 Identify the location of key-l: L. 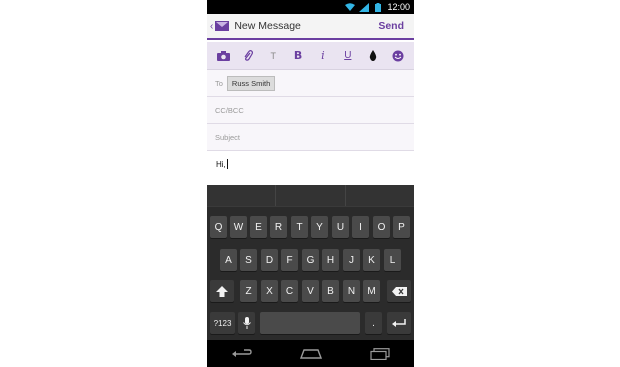
(392, 260).